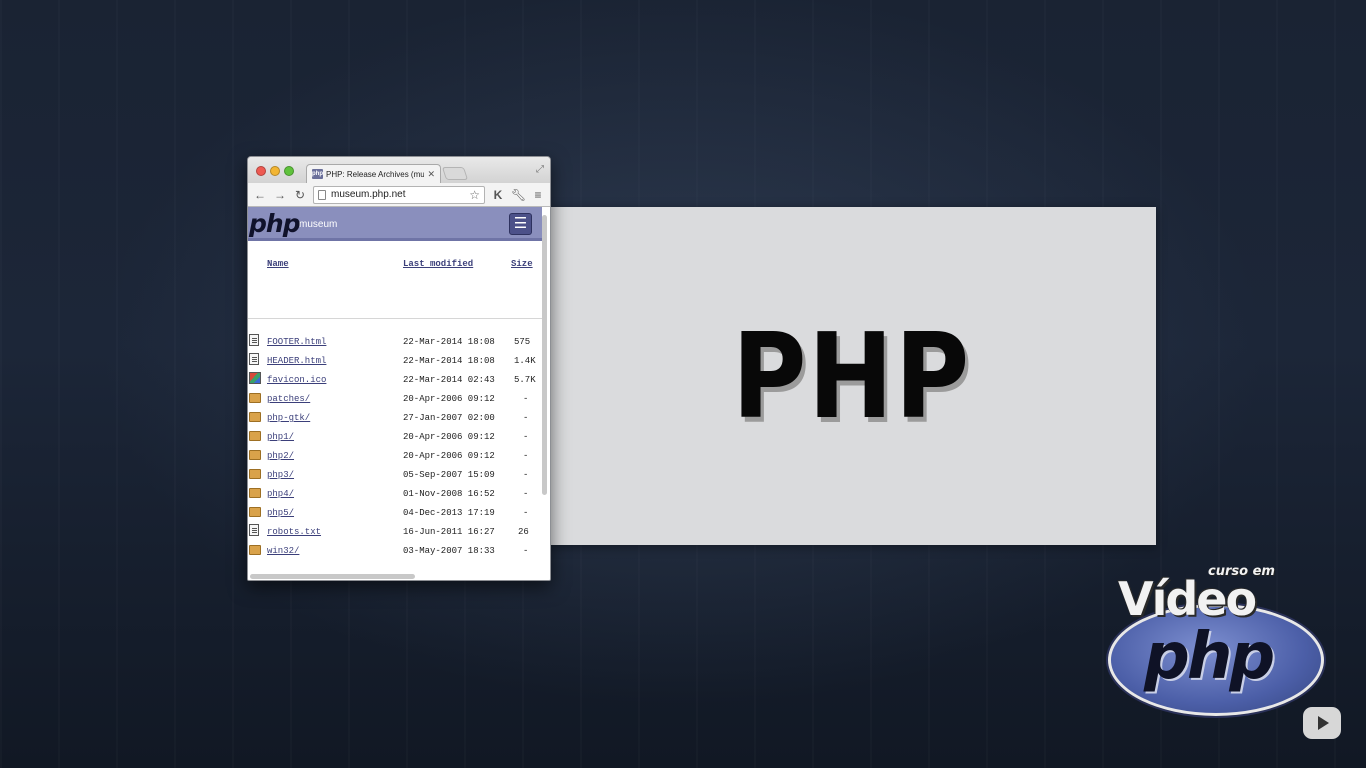  I want to click on file-size: 575, so click(522, 342).